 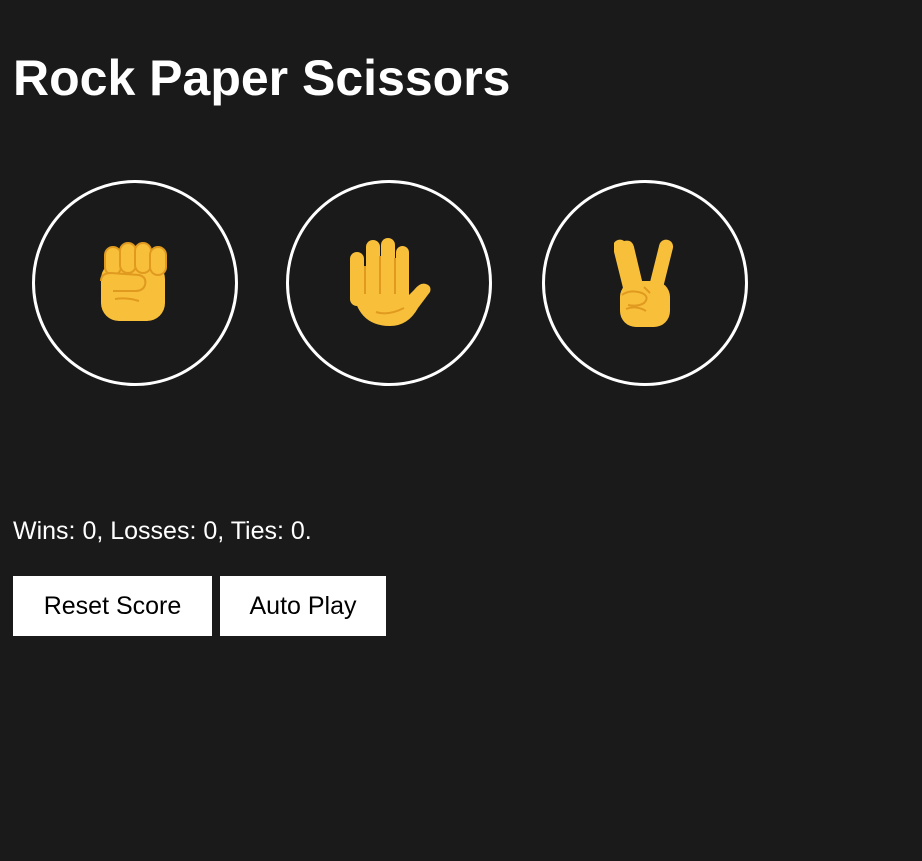 I want to click on victory-hand-icon, so click(x=644, y=283).